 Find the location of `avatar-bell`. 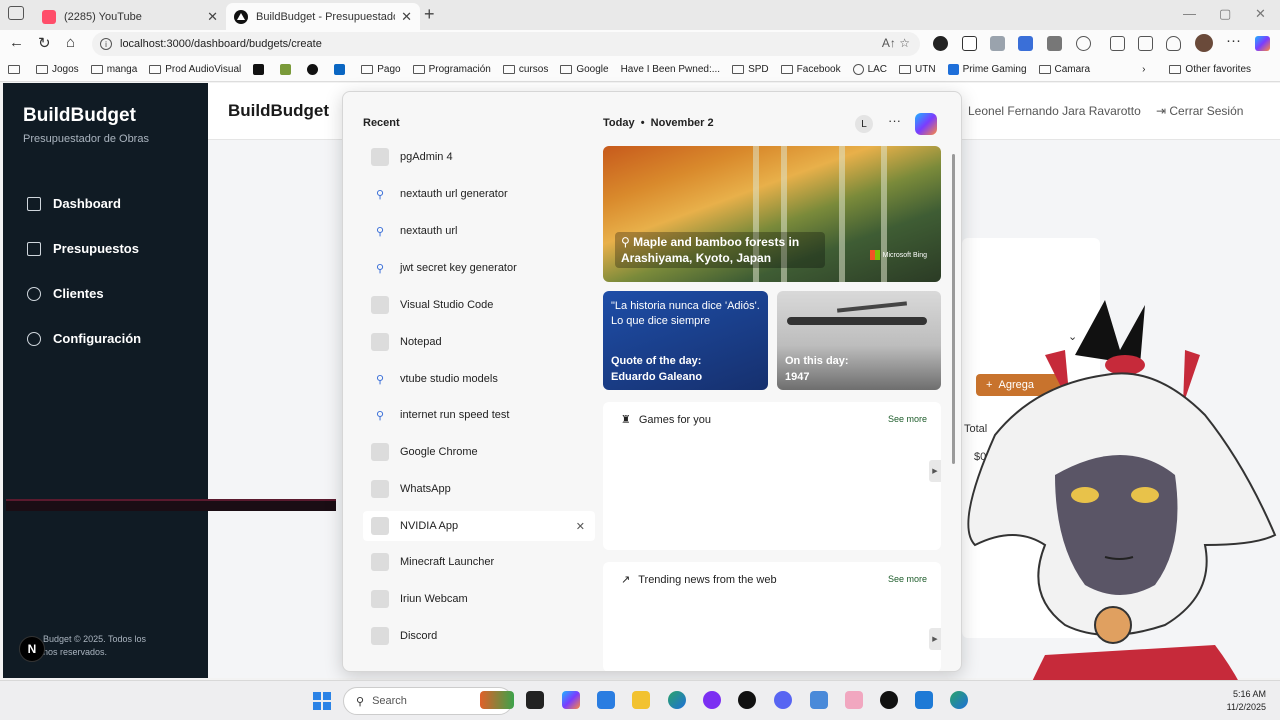

avatar-bell is located at coordinates (1113, 625).